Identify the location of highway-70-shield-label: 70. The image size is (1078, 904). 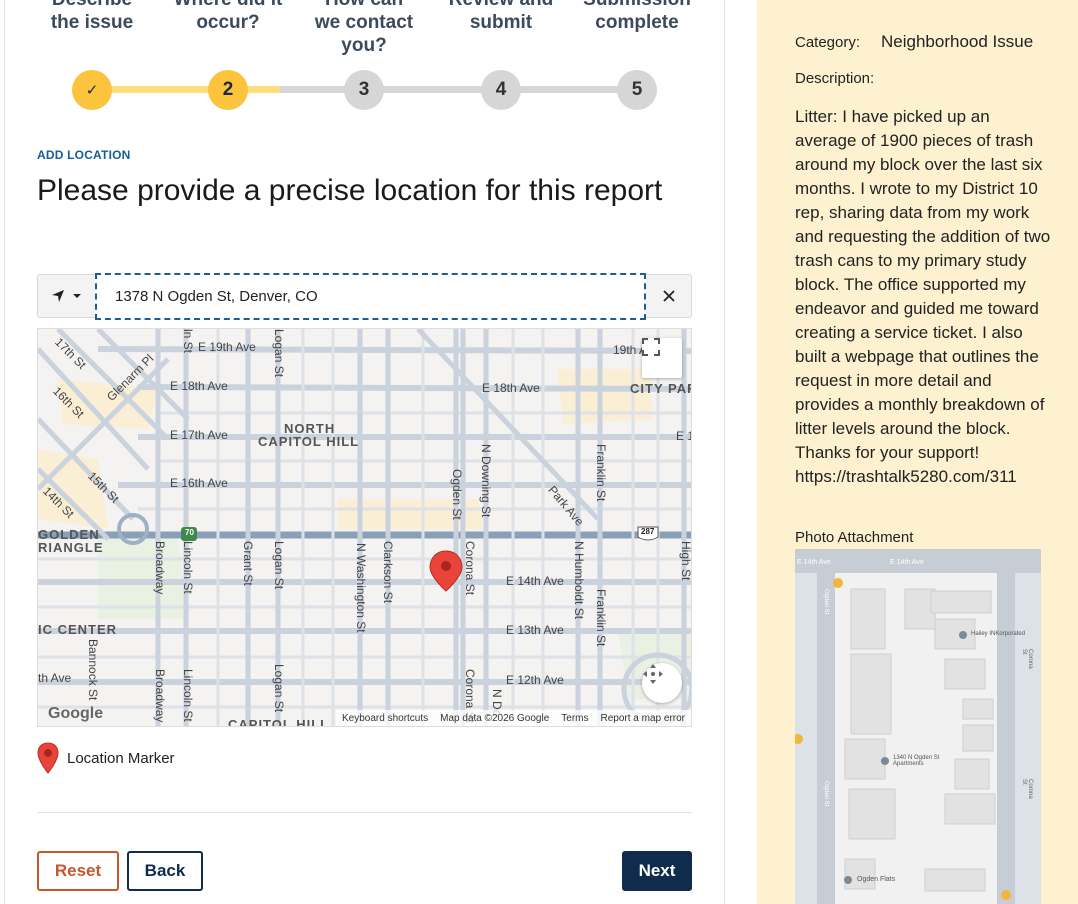
(189, 532).